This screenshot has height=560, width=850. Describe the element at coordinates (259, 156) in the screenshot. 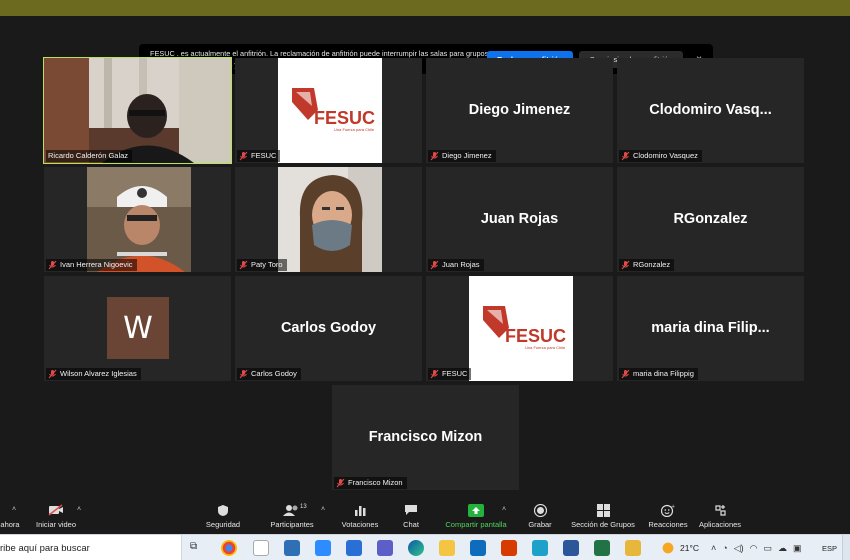

I see `participant-nametag: FESUC` at that location.